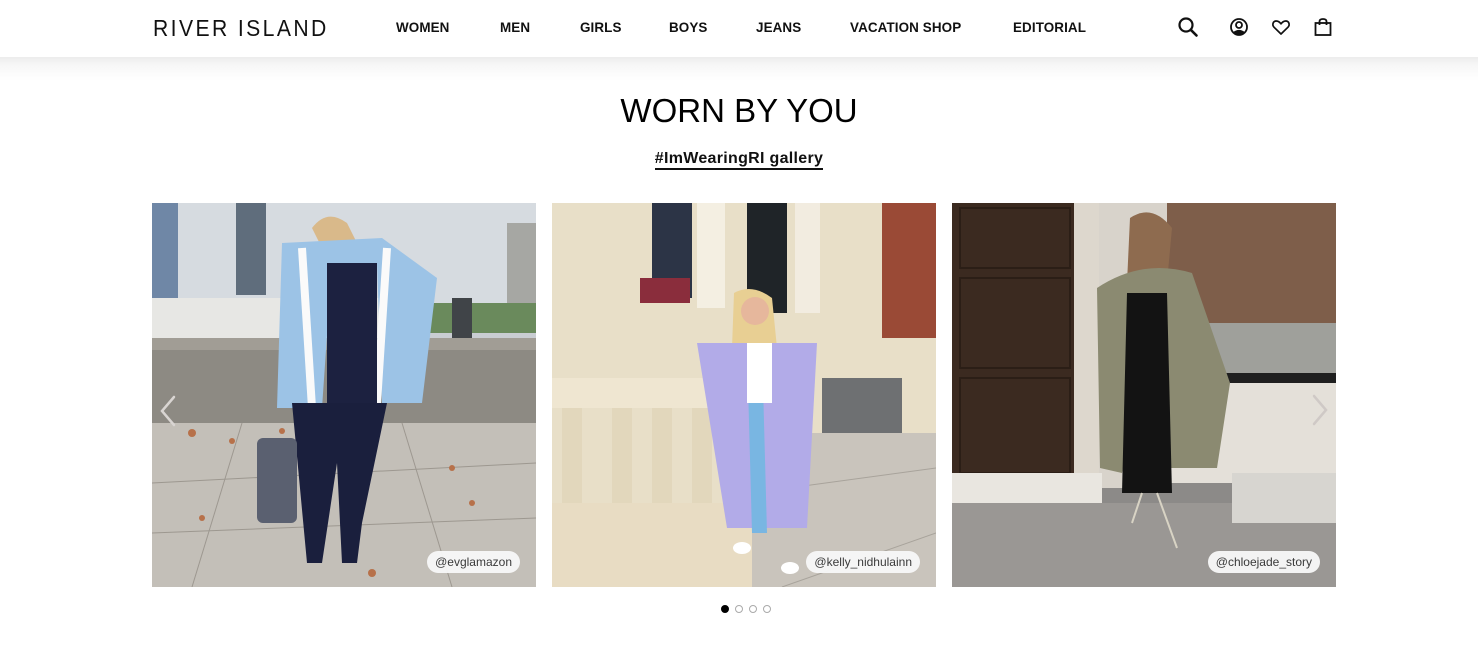  I want to click on nav-item-boys: BOYS, so click(688, 27).